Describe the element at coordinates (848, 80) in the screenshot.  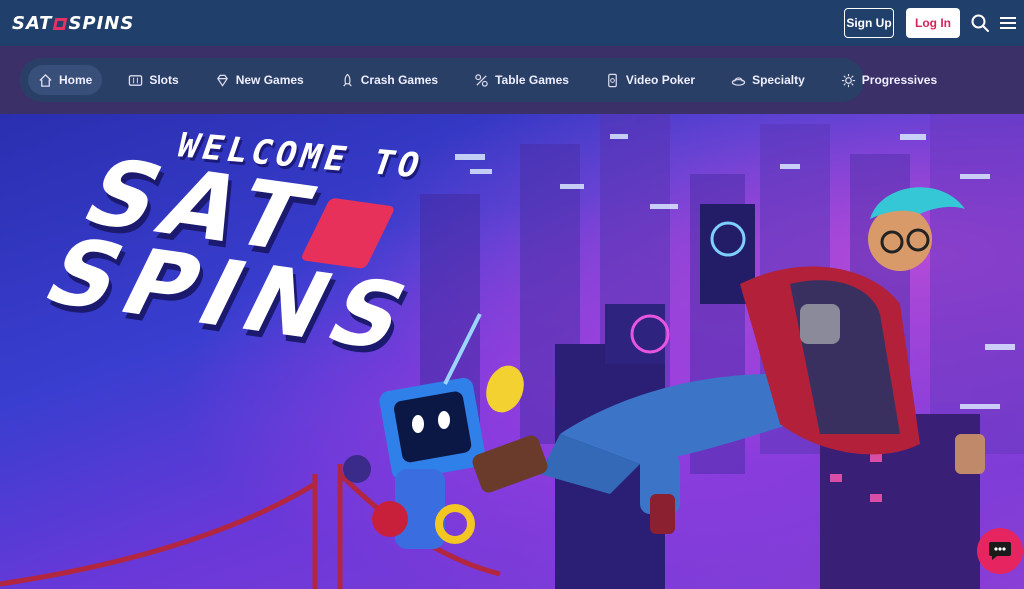
I see `sparkle-icon` at that location.